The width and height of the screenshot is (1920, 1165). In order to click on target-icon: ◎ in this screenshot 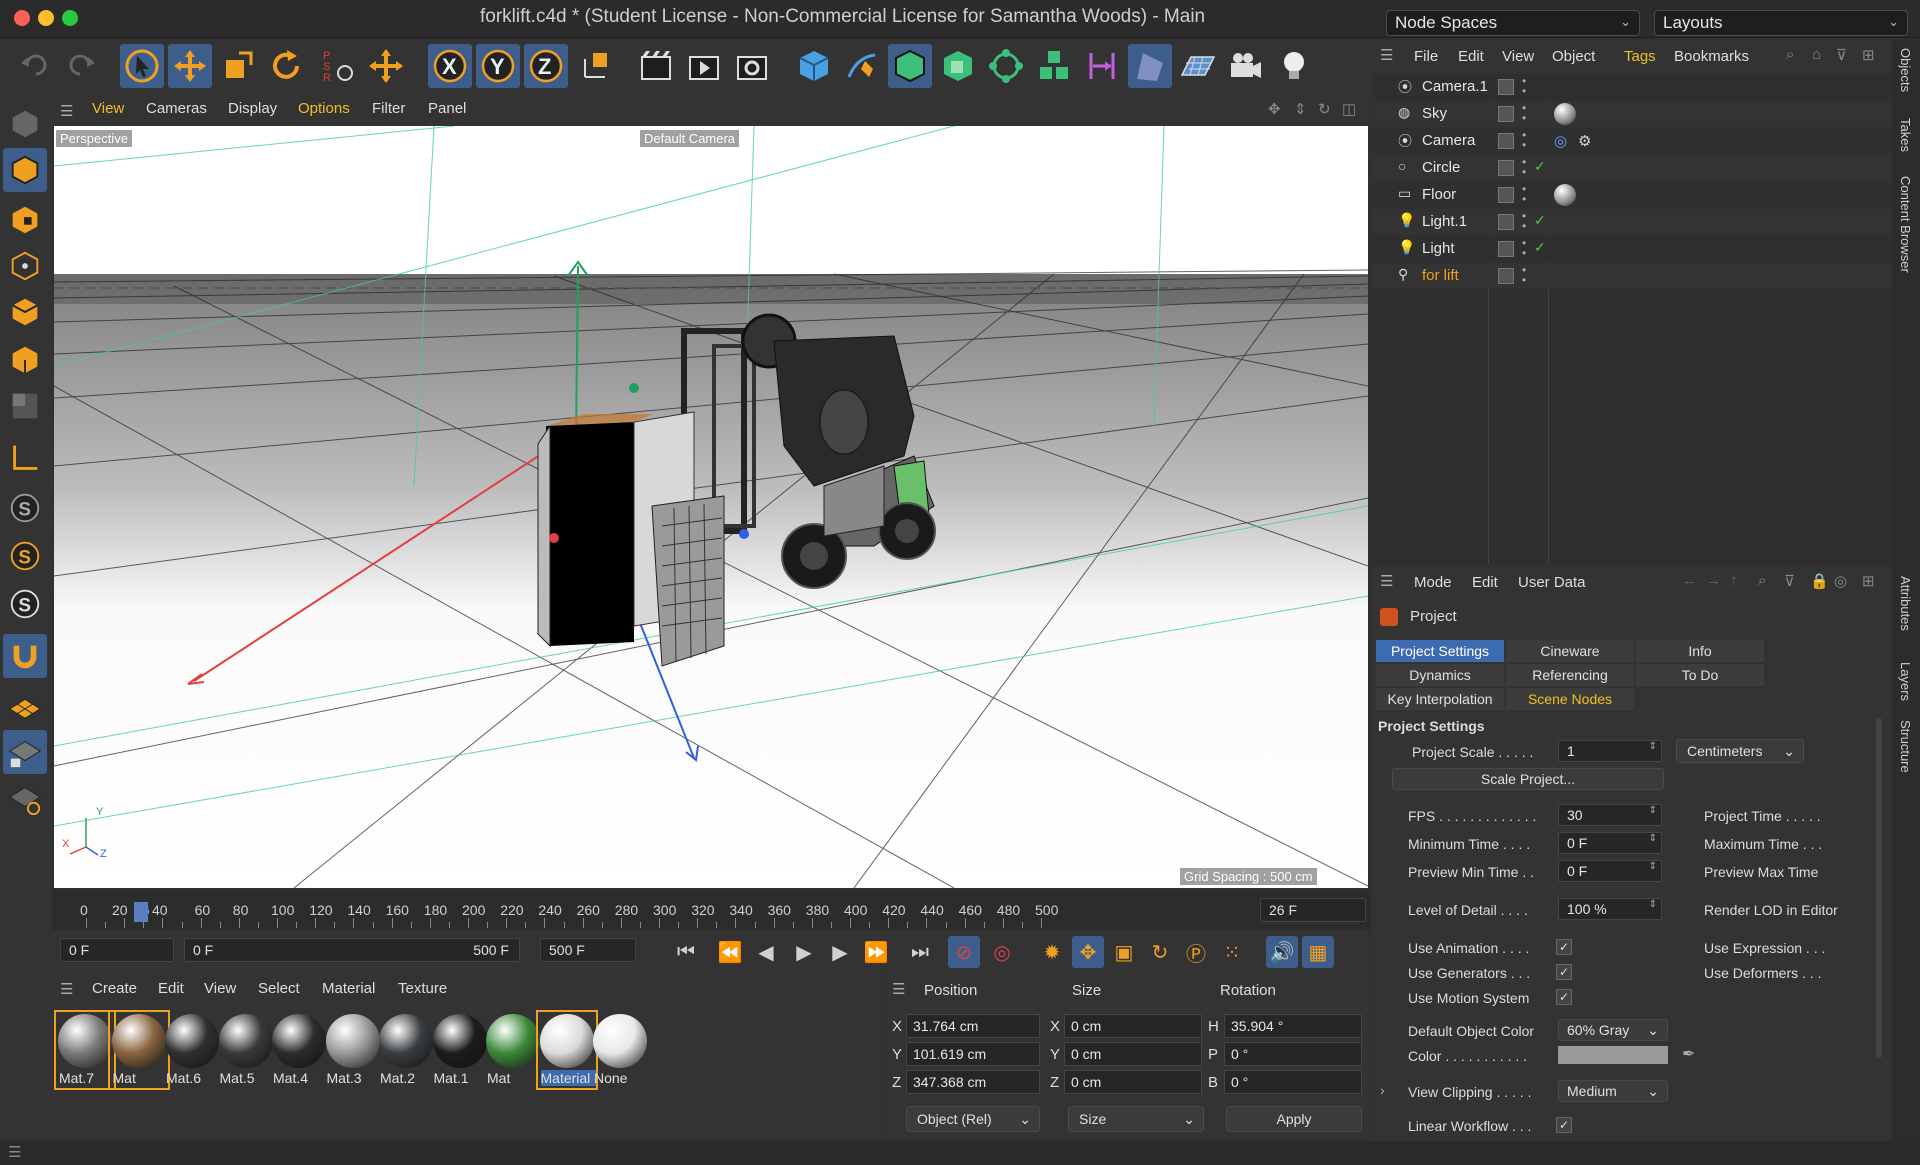, I will do `click(1840, 581)`.